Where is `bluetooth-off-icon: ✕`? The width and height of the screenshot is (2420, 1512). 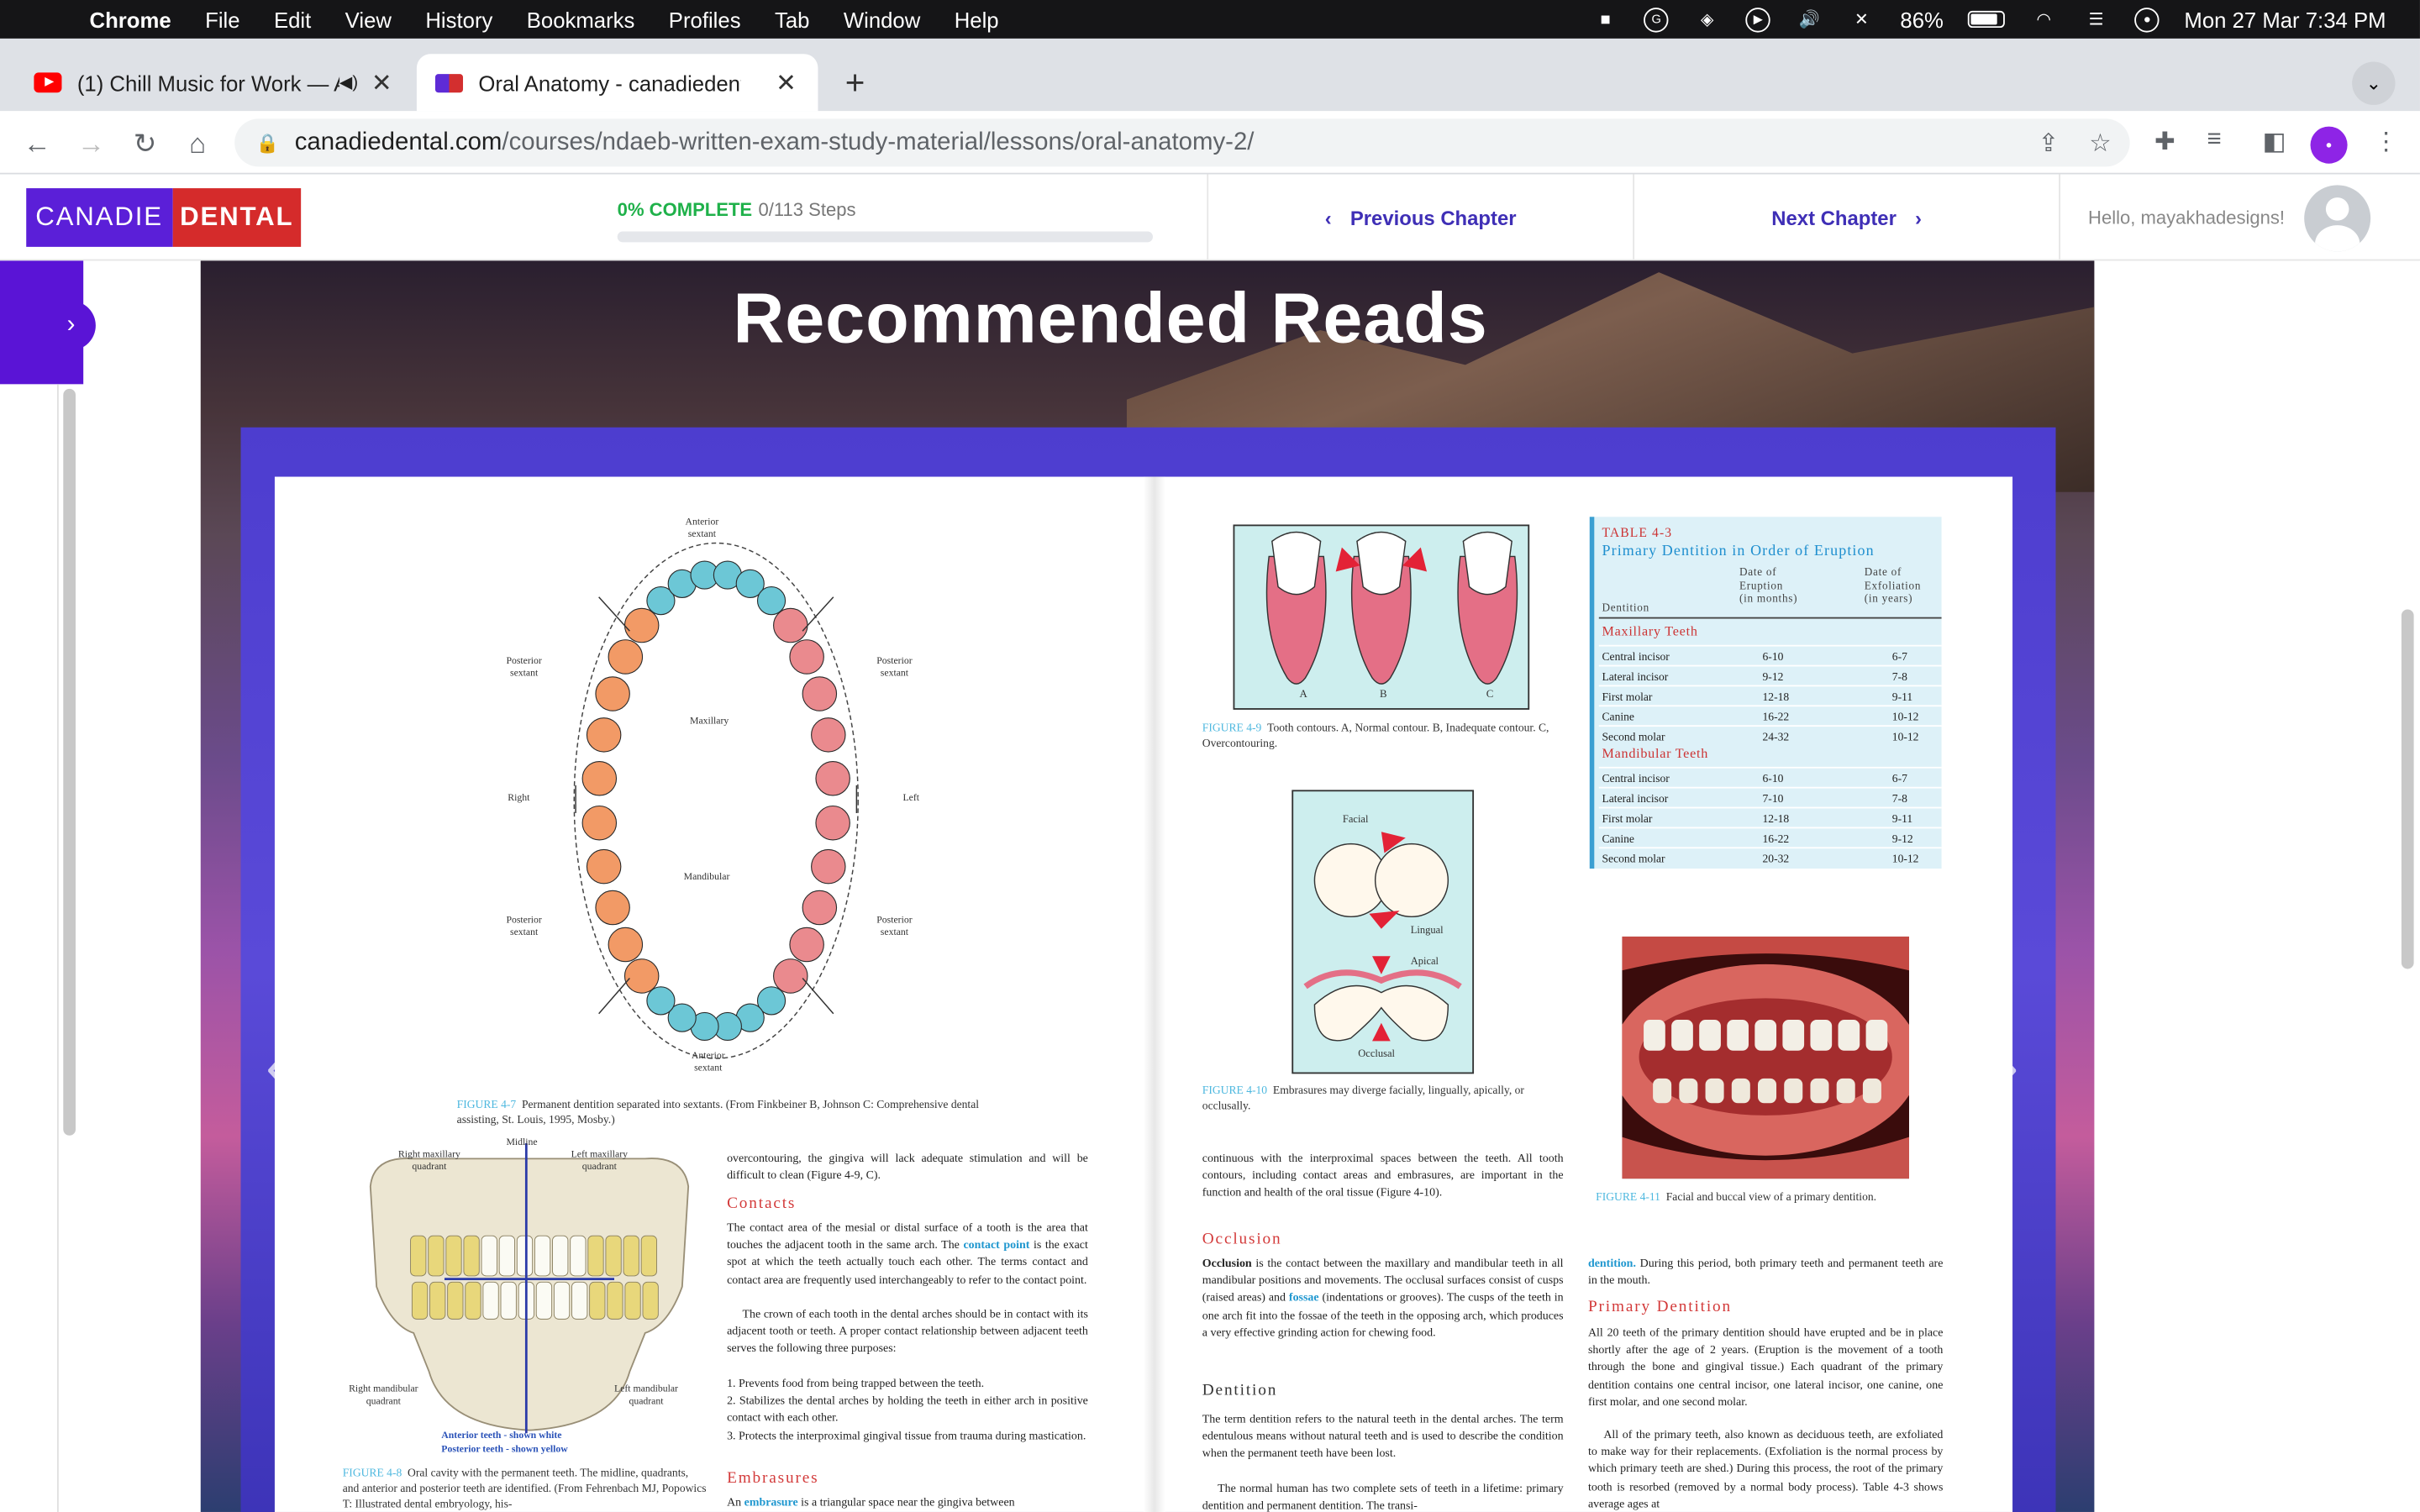
bluetooth-off-icon: ✕ is located at coordinates (1862, 19).